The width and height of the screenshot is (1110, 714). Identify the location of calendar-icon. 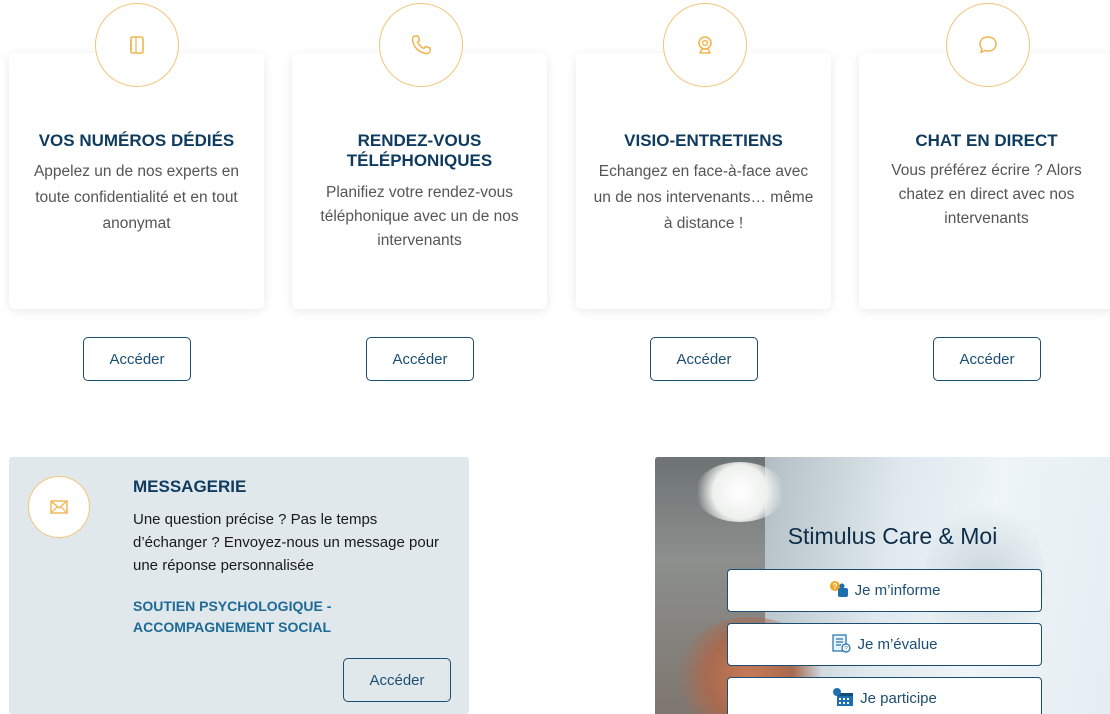
(843, 699).